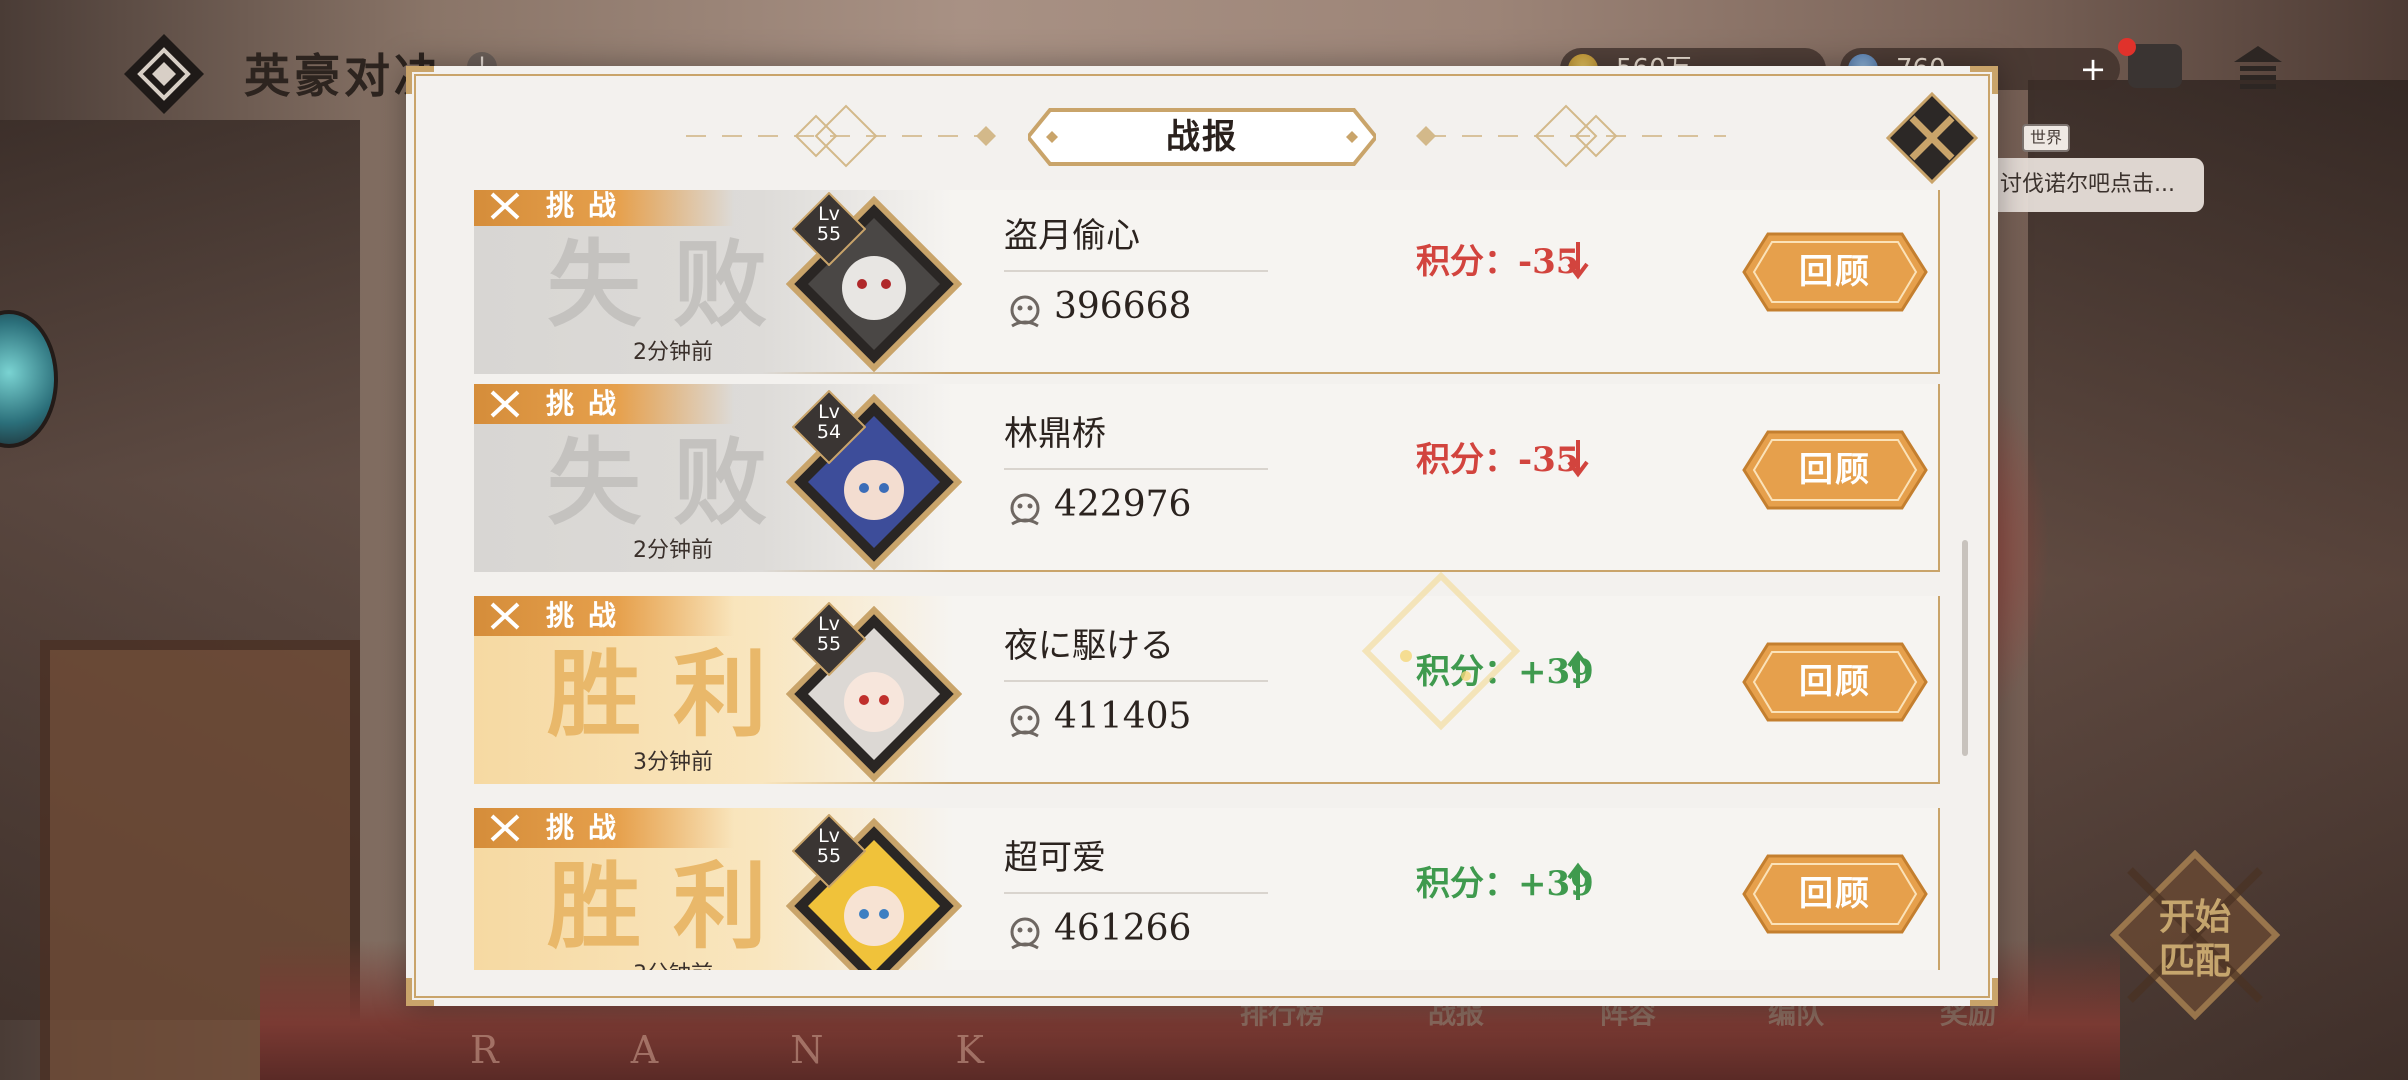 The height and width of the screenshot is (1080, 2408). I want to click on battle-record-row: 挑战 胜利 3分钟前 Lv55 超可爱 461266 积分：+39 回顾, so click(1207, 889).